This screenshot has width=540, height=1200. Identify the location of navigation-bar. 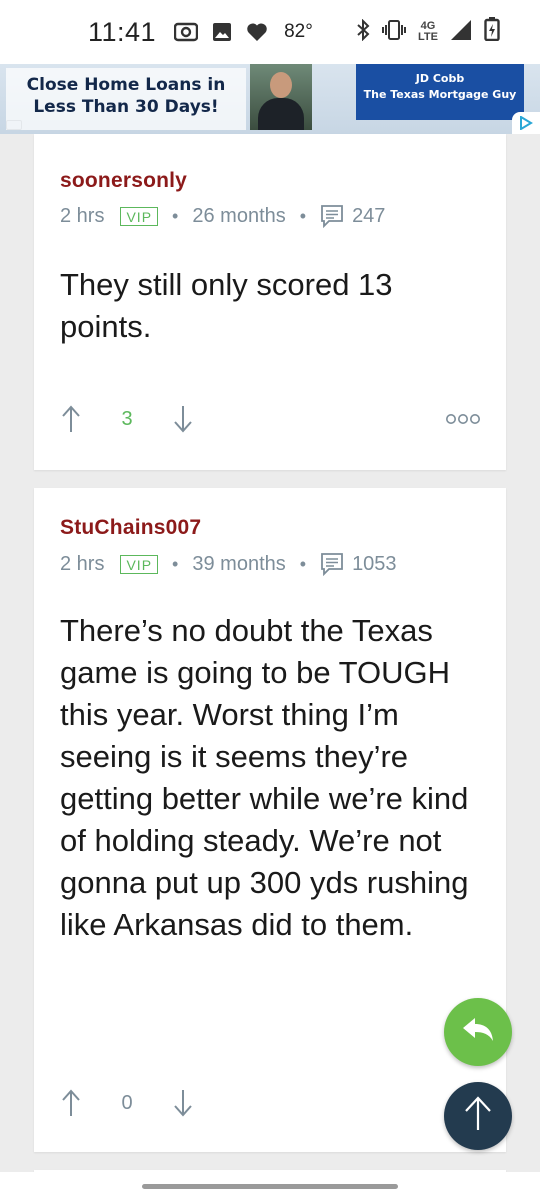
(270, 1186).